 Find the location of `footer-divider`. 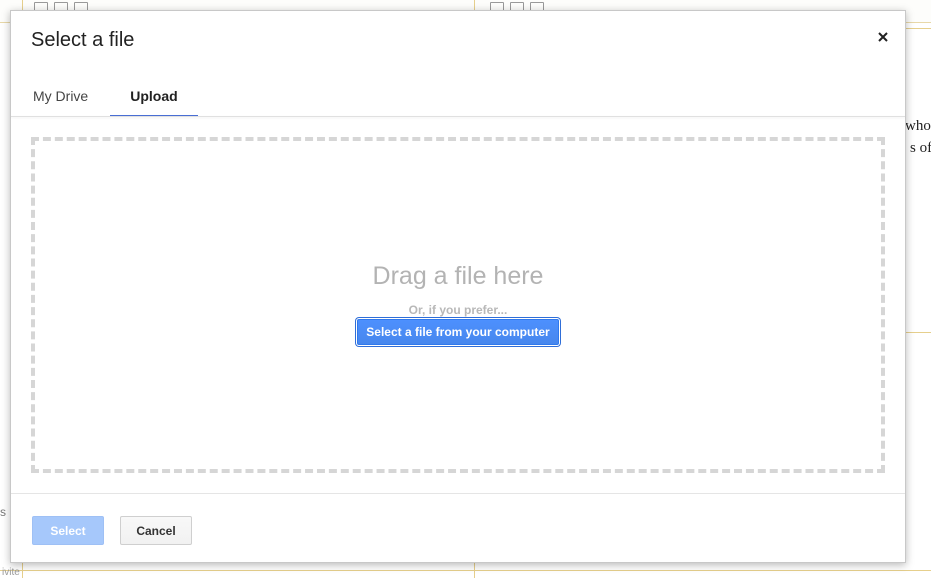

footer-divider is located at coordinates (458, 493).